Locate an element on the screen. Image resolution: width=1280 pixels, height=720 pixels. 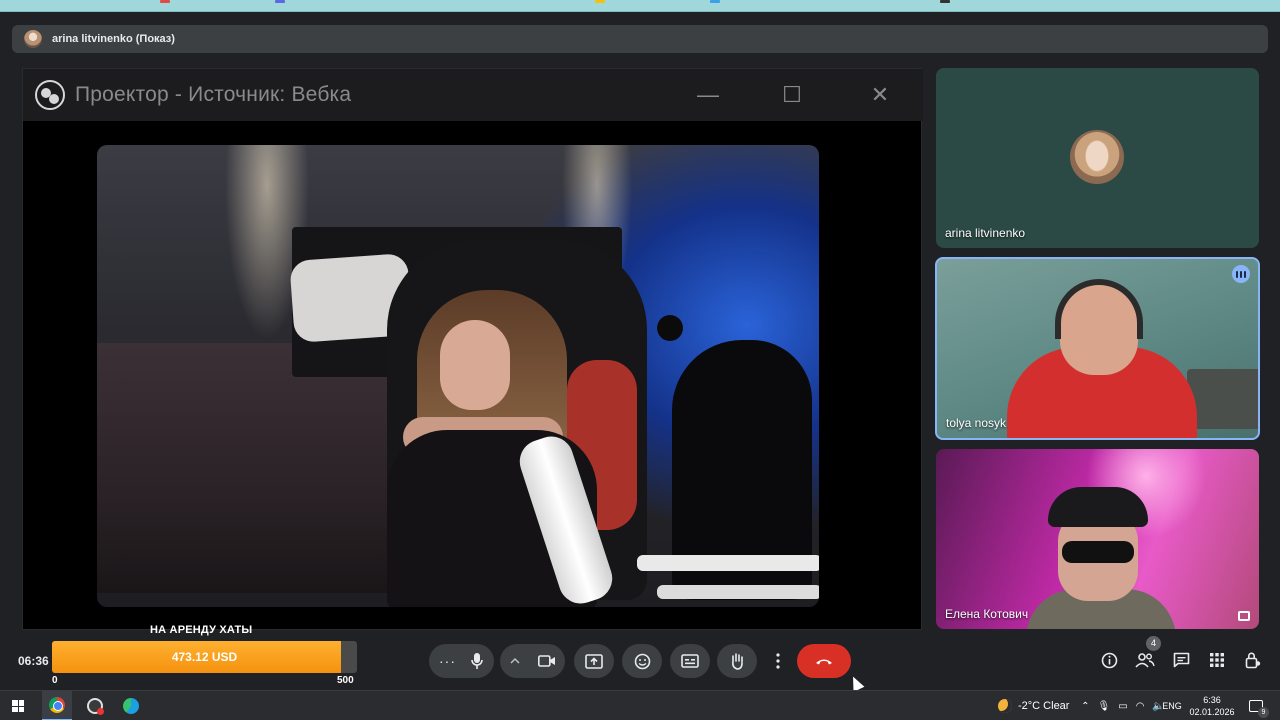
donation-progress-bar: 473.12 USD is located at coordinates (204, 657).